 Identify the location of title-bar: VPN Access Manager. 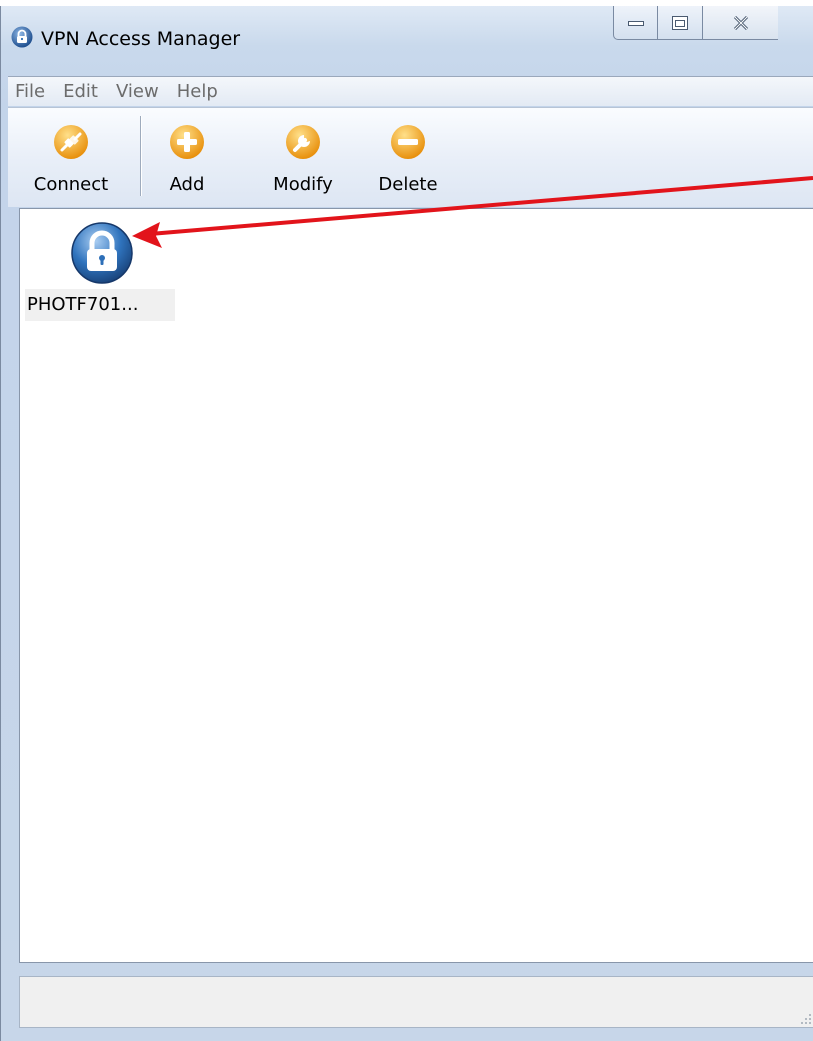
(407, 36).